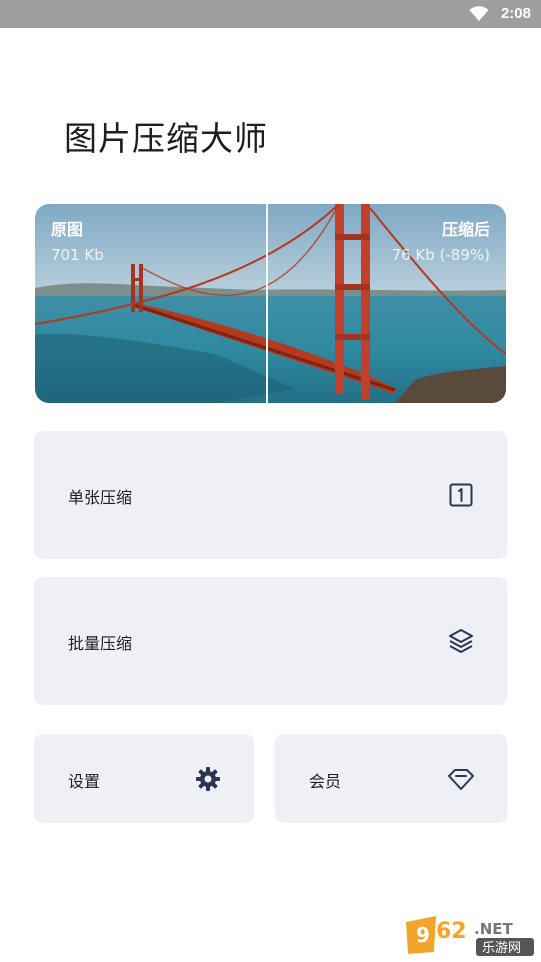 This screenshot has width=541, height=962. Describe the element at coordinates (270, 641) in the screenshot. I see `batch-compress-button: 批量压缩` at that location.